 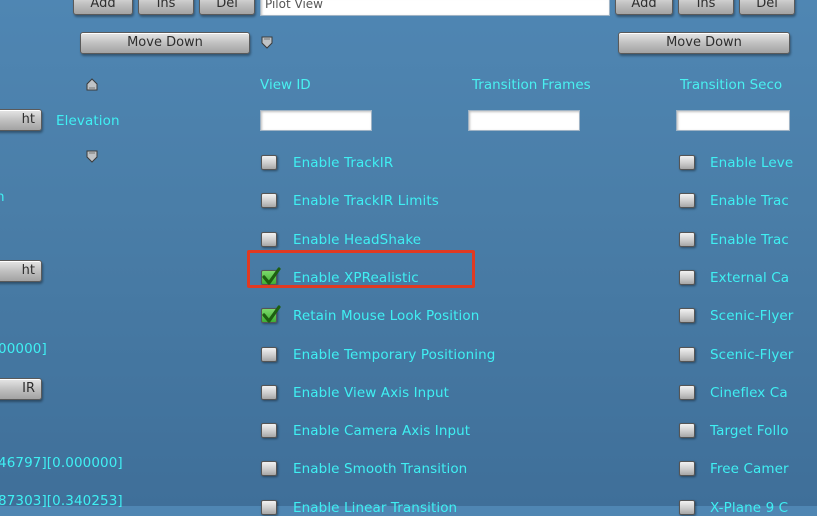 I want to click on elevation-label: Elevation, so click(x=88, y=121).